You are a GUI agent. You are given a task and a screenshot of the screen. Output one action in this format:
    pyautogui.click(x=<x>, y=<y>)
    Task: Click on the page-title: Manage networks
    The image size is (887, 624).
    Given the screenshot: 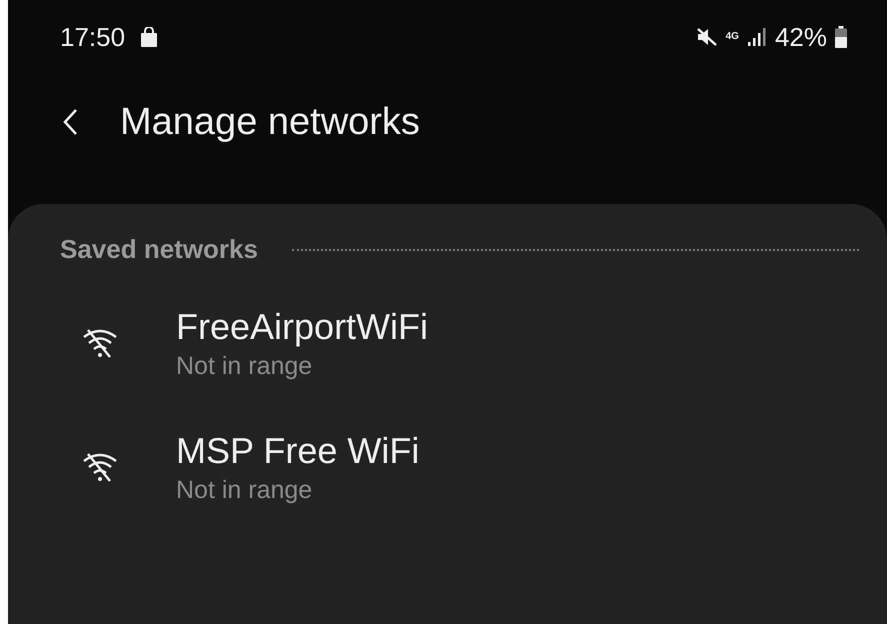 What is the action you would take?
    pyautogui.click(x=270, y=122)
    